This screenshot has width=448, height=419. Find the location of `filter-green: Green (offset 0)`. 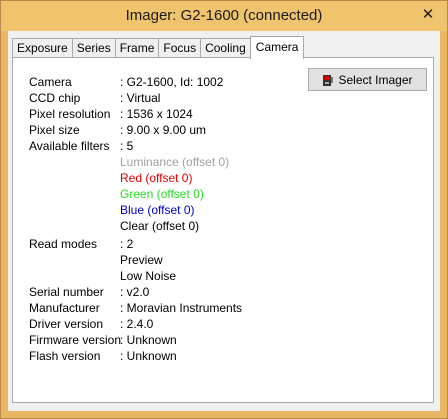

filter-green: Green (offset 0) is located at coordinates (162, 194).